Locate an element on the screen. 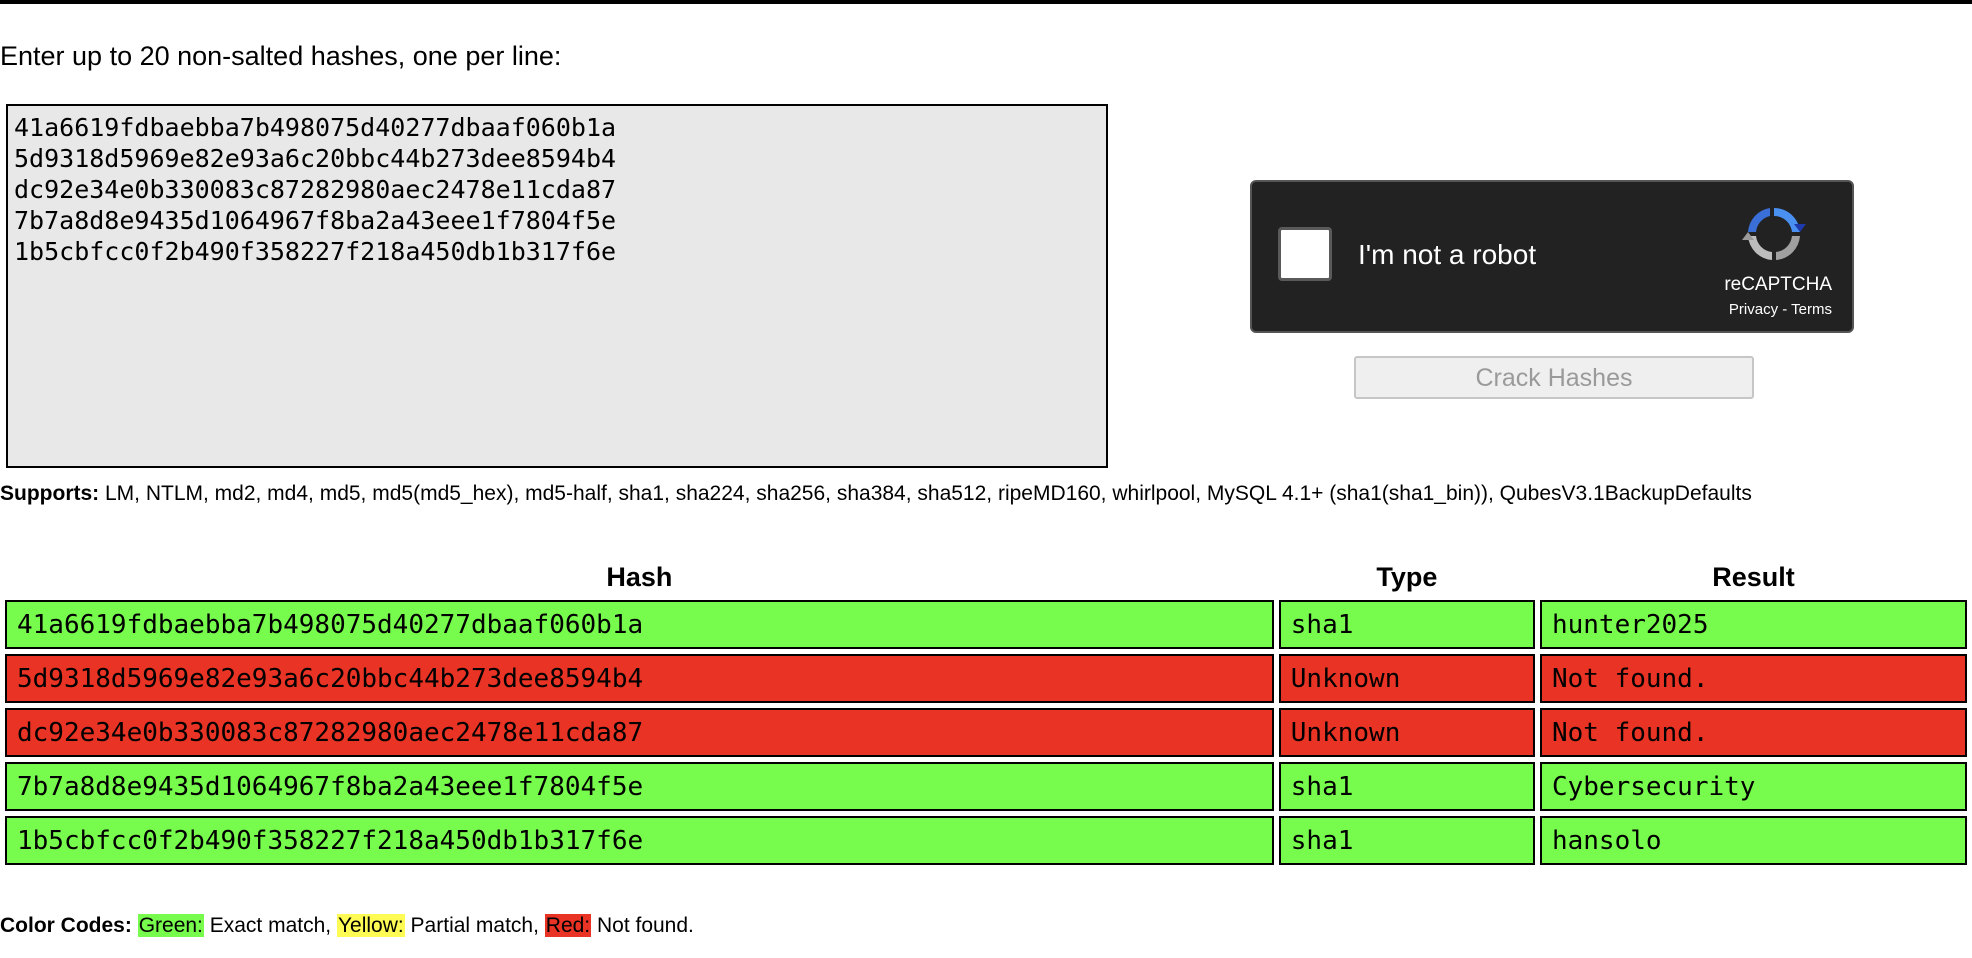 The width and height of the screenshot is (1972, 958). legend-red-text: Not found. is located at coordinates (642, 925).